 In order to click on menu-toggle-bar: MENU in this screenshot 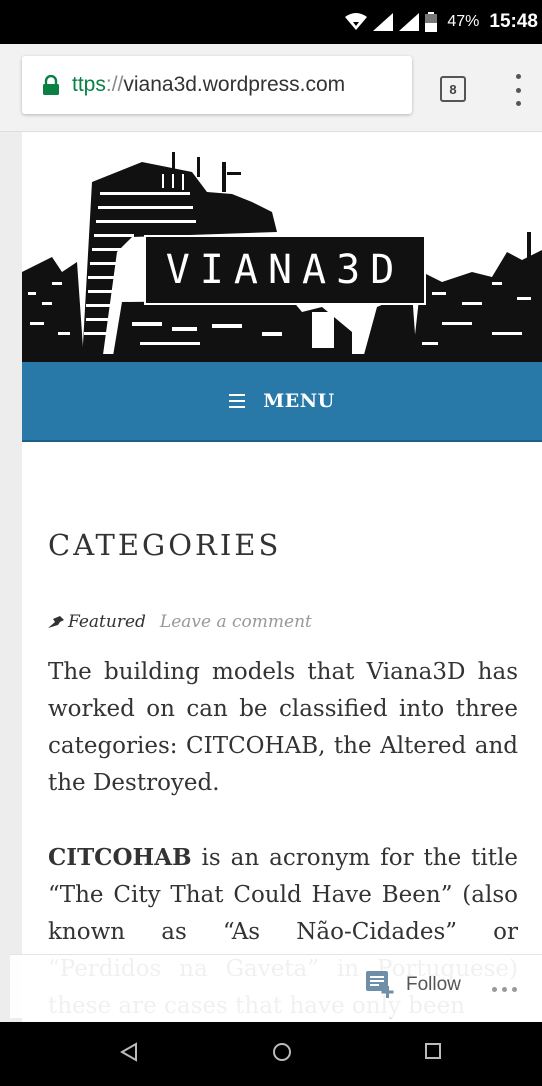, I will do `click(282, 402)`.